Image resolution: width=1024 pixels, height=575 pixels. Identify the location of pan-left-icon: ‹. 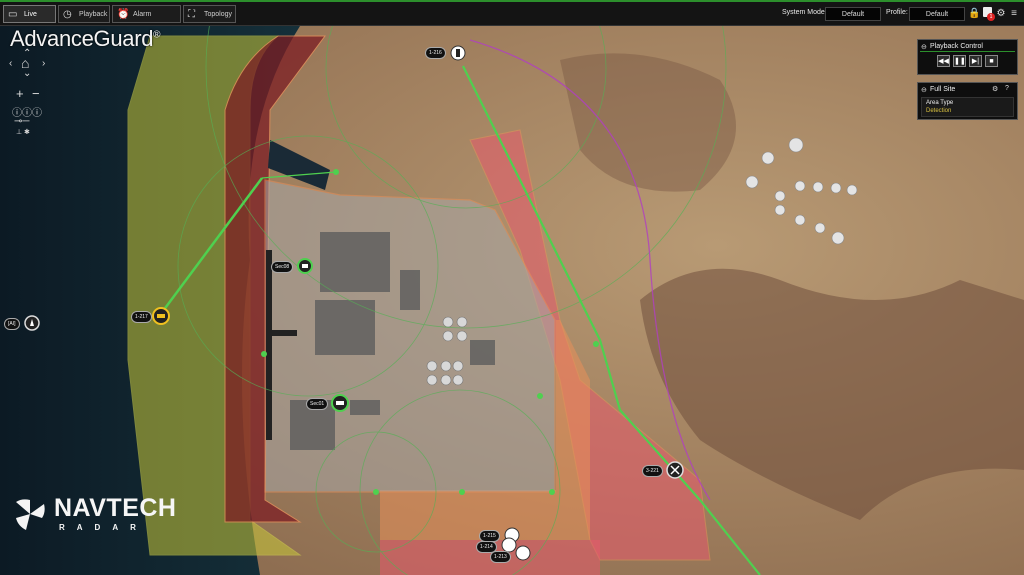
(10, 63).